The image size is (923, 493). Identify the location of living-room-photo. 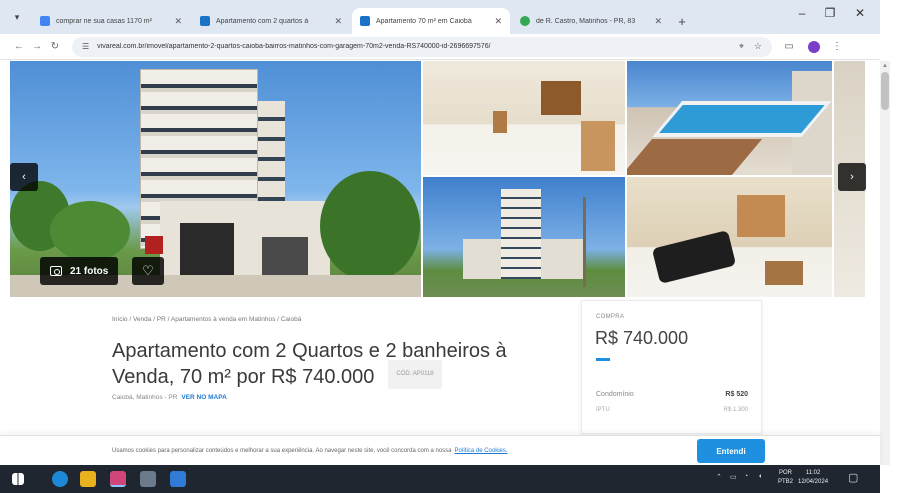
(524, 118).